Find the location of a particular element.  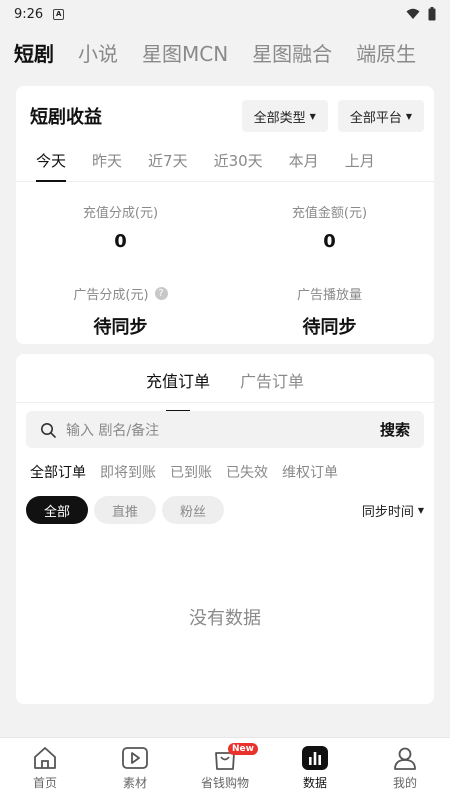

status-all-orders: 全部订单 is located at coordinates (58, 472).